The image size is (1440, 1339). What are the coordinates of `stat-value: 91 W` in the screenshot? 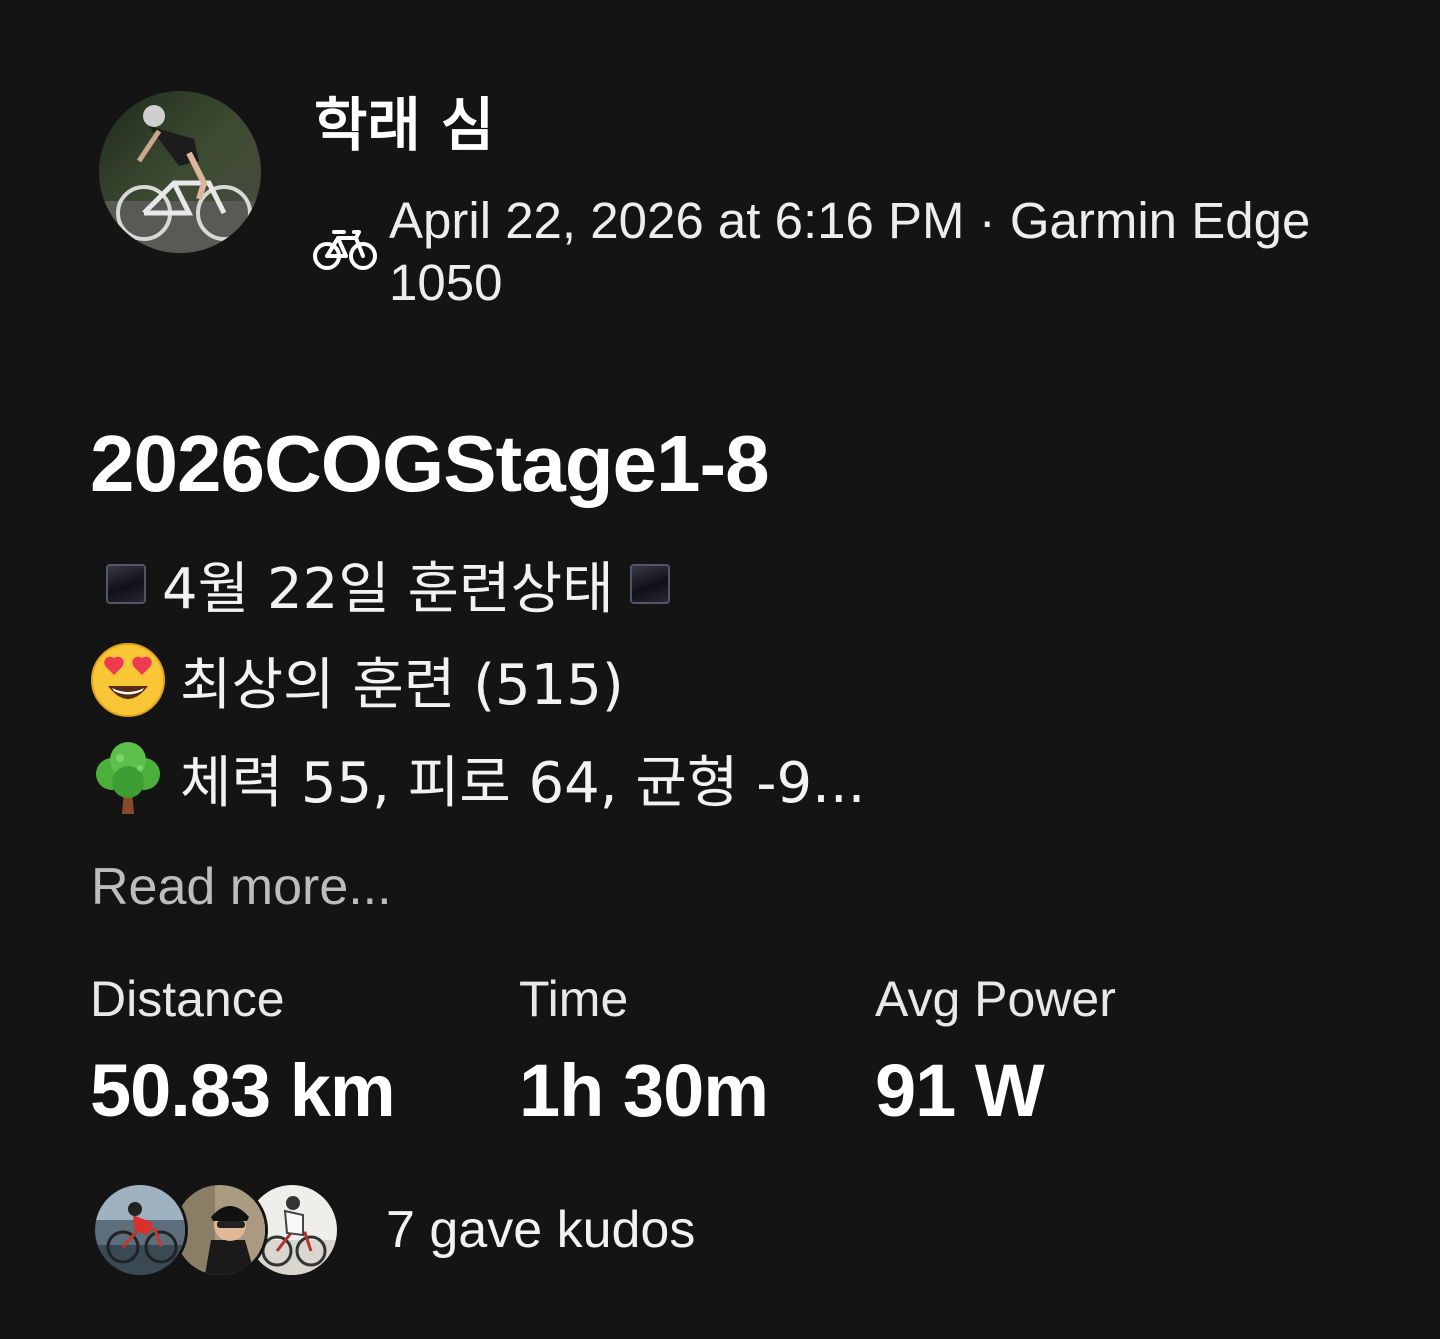 It's located at (960, 1090).